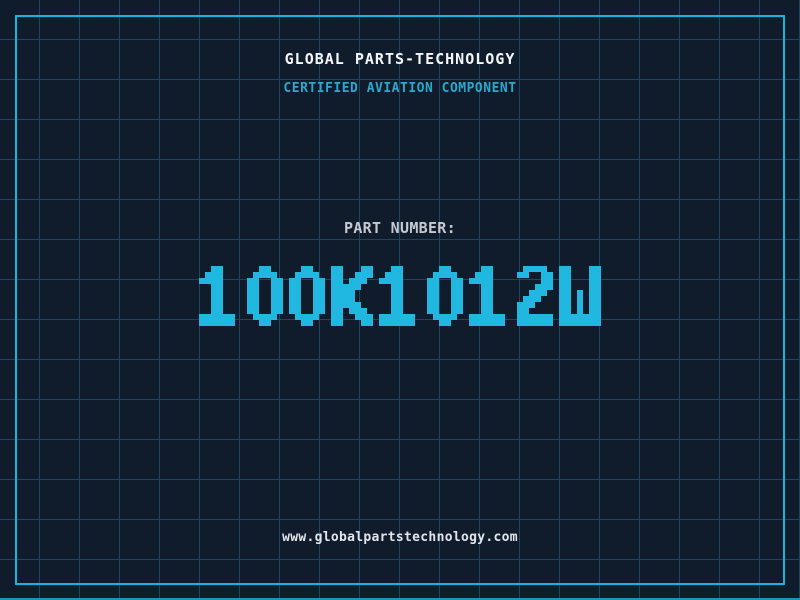  Describe the element at coordinates (400, 59) in the screenshot. I see `company-name: GLOBAL PARTS-TECHNOLOGY` at that location.